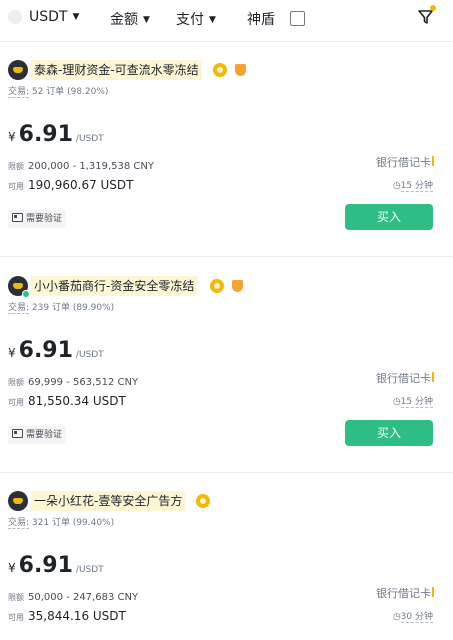  What do you see at coordinates (48, 17) in the screenshot?
I see `coin-filter-label: USDT` at bounding box center [48, 17].